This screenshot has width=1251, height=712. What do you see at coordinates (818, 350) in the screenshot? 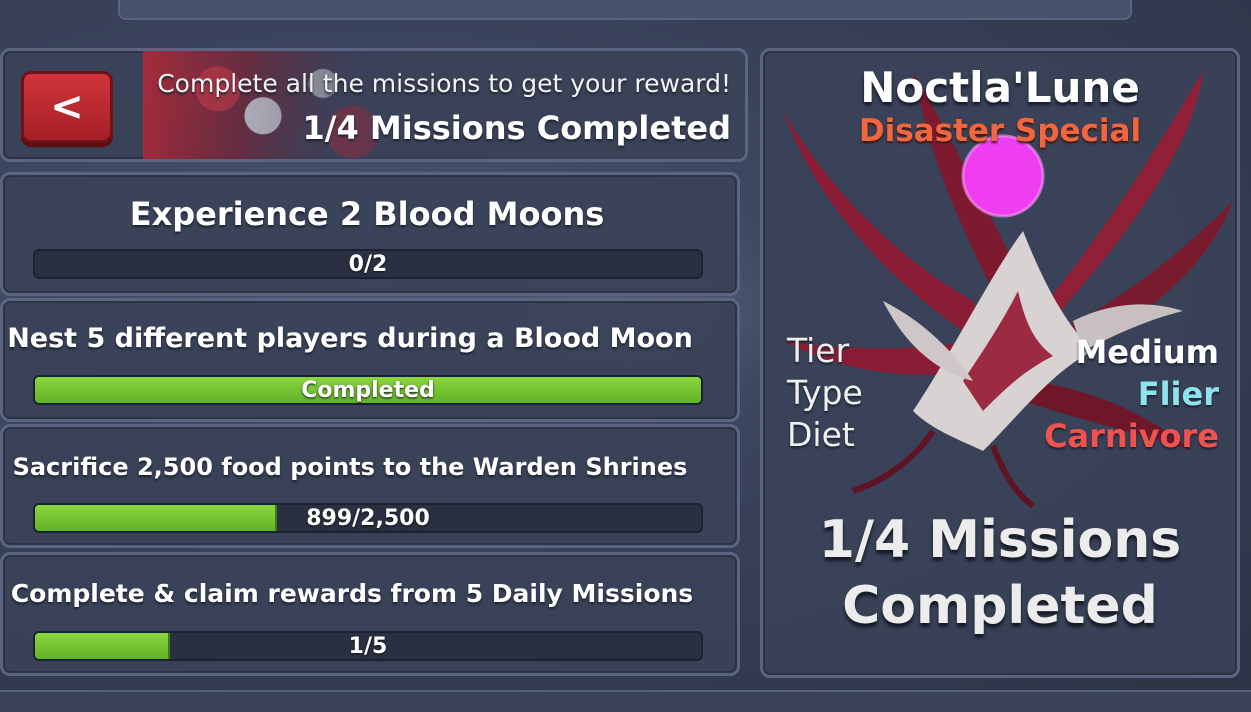
I see `stat-label-tier: Tier` at bounding box center [818, 350].